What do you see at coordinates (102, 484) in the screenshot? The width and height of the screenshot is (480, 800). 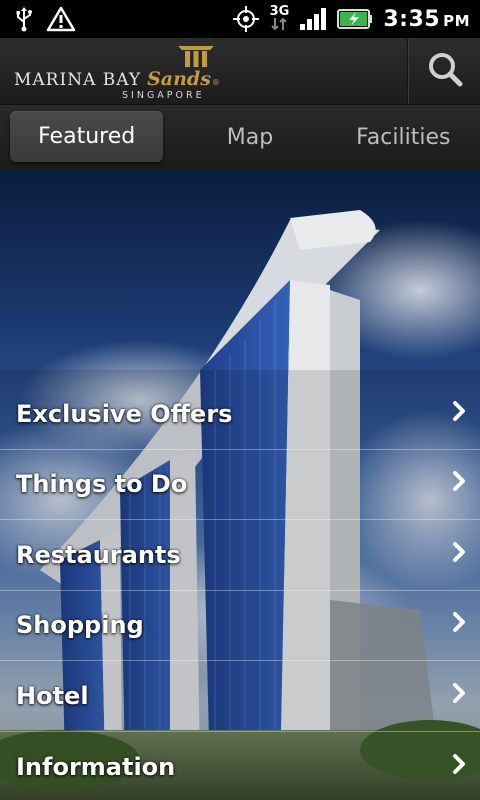 I see `menu-item-label: Things to Do` at bounding box center [102, 484].